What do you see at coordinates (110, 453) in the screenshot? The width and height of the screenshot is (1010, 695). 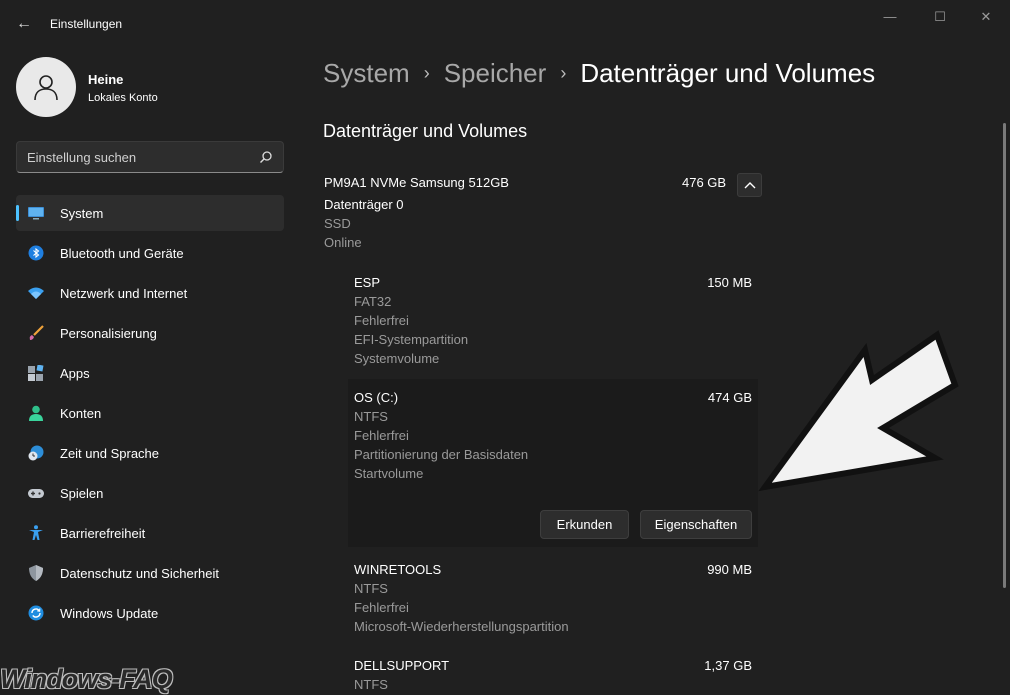 I see `sidebar-item-label: Zeit und Sprache` at bounding box center [110, 453].